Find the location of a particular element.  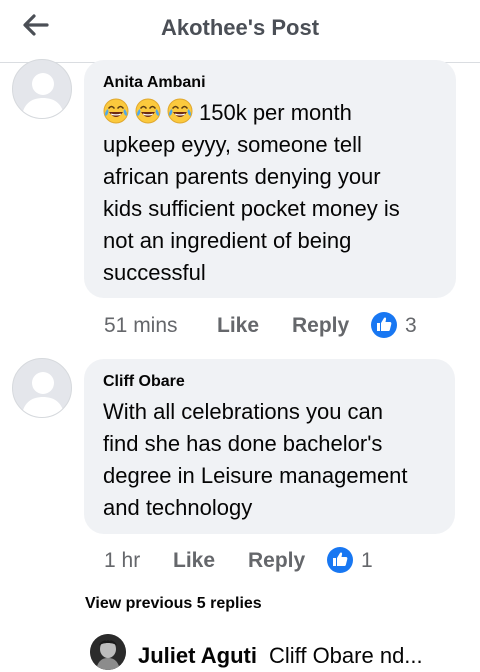

page-title: Akothee's Post is located at coordinates (240, 27).